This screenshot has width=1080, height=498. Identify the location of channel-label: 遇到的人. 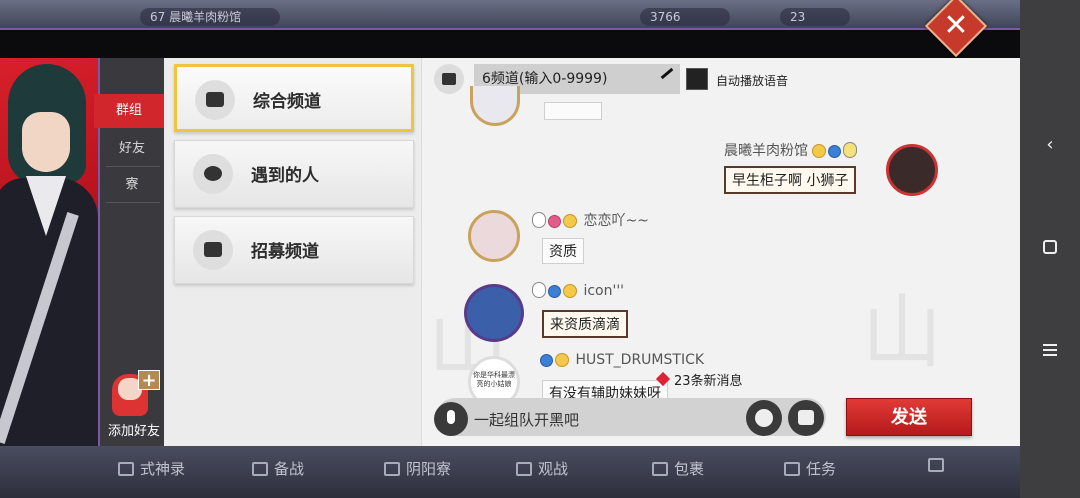
(285, 176).